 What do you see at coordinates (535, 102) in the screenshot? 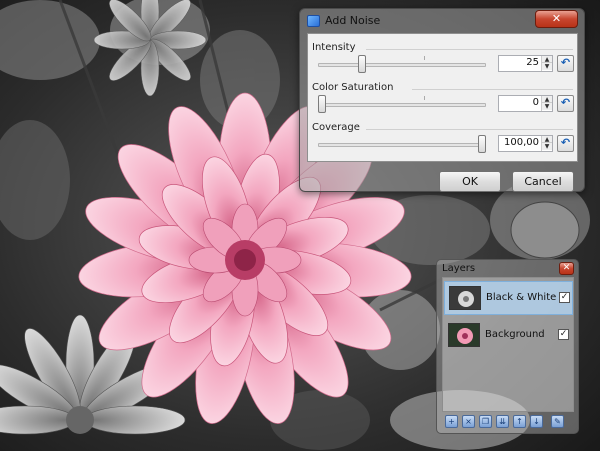
I see `color-saturation-value: 0` at bounding box center [535, 102].